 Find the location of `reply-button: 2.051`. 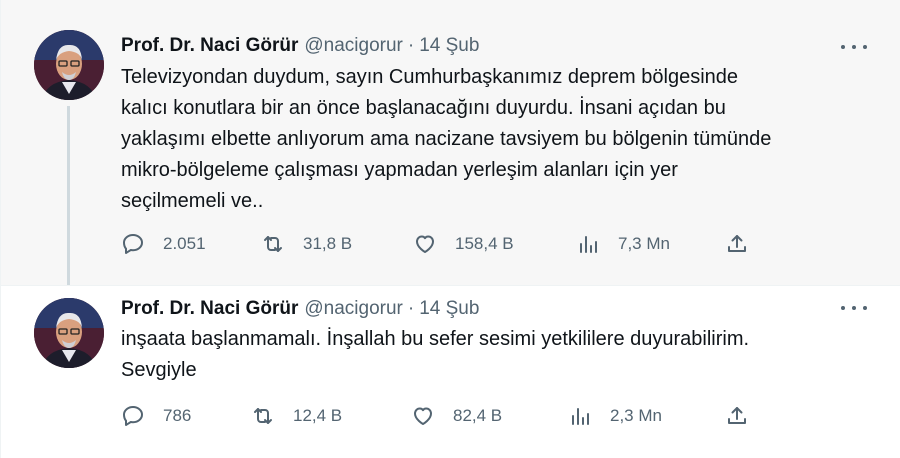

reply-button: 2.051 is located at coordinates (163, 244).